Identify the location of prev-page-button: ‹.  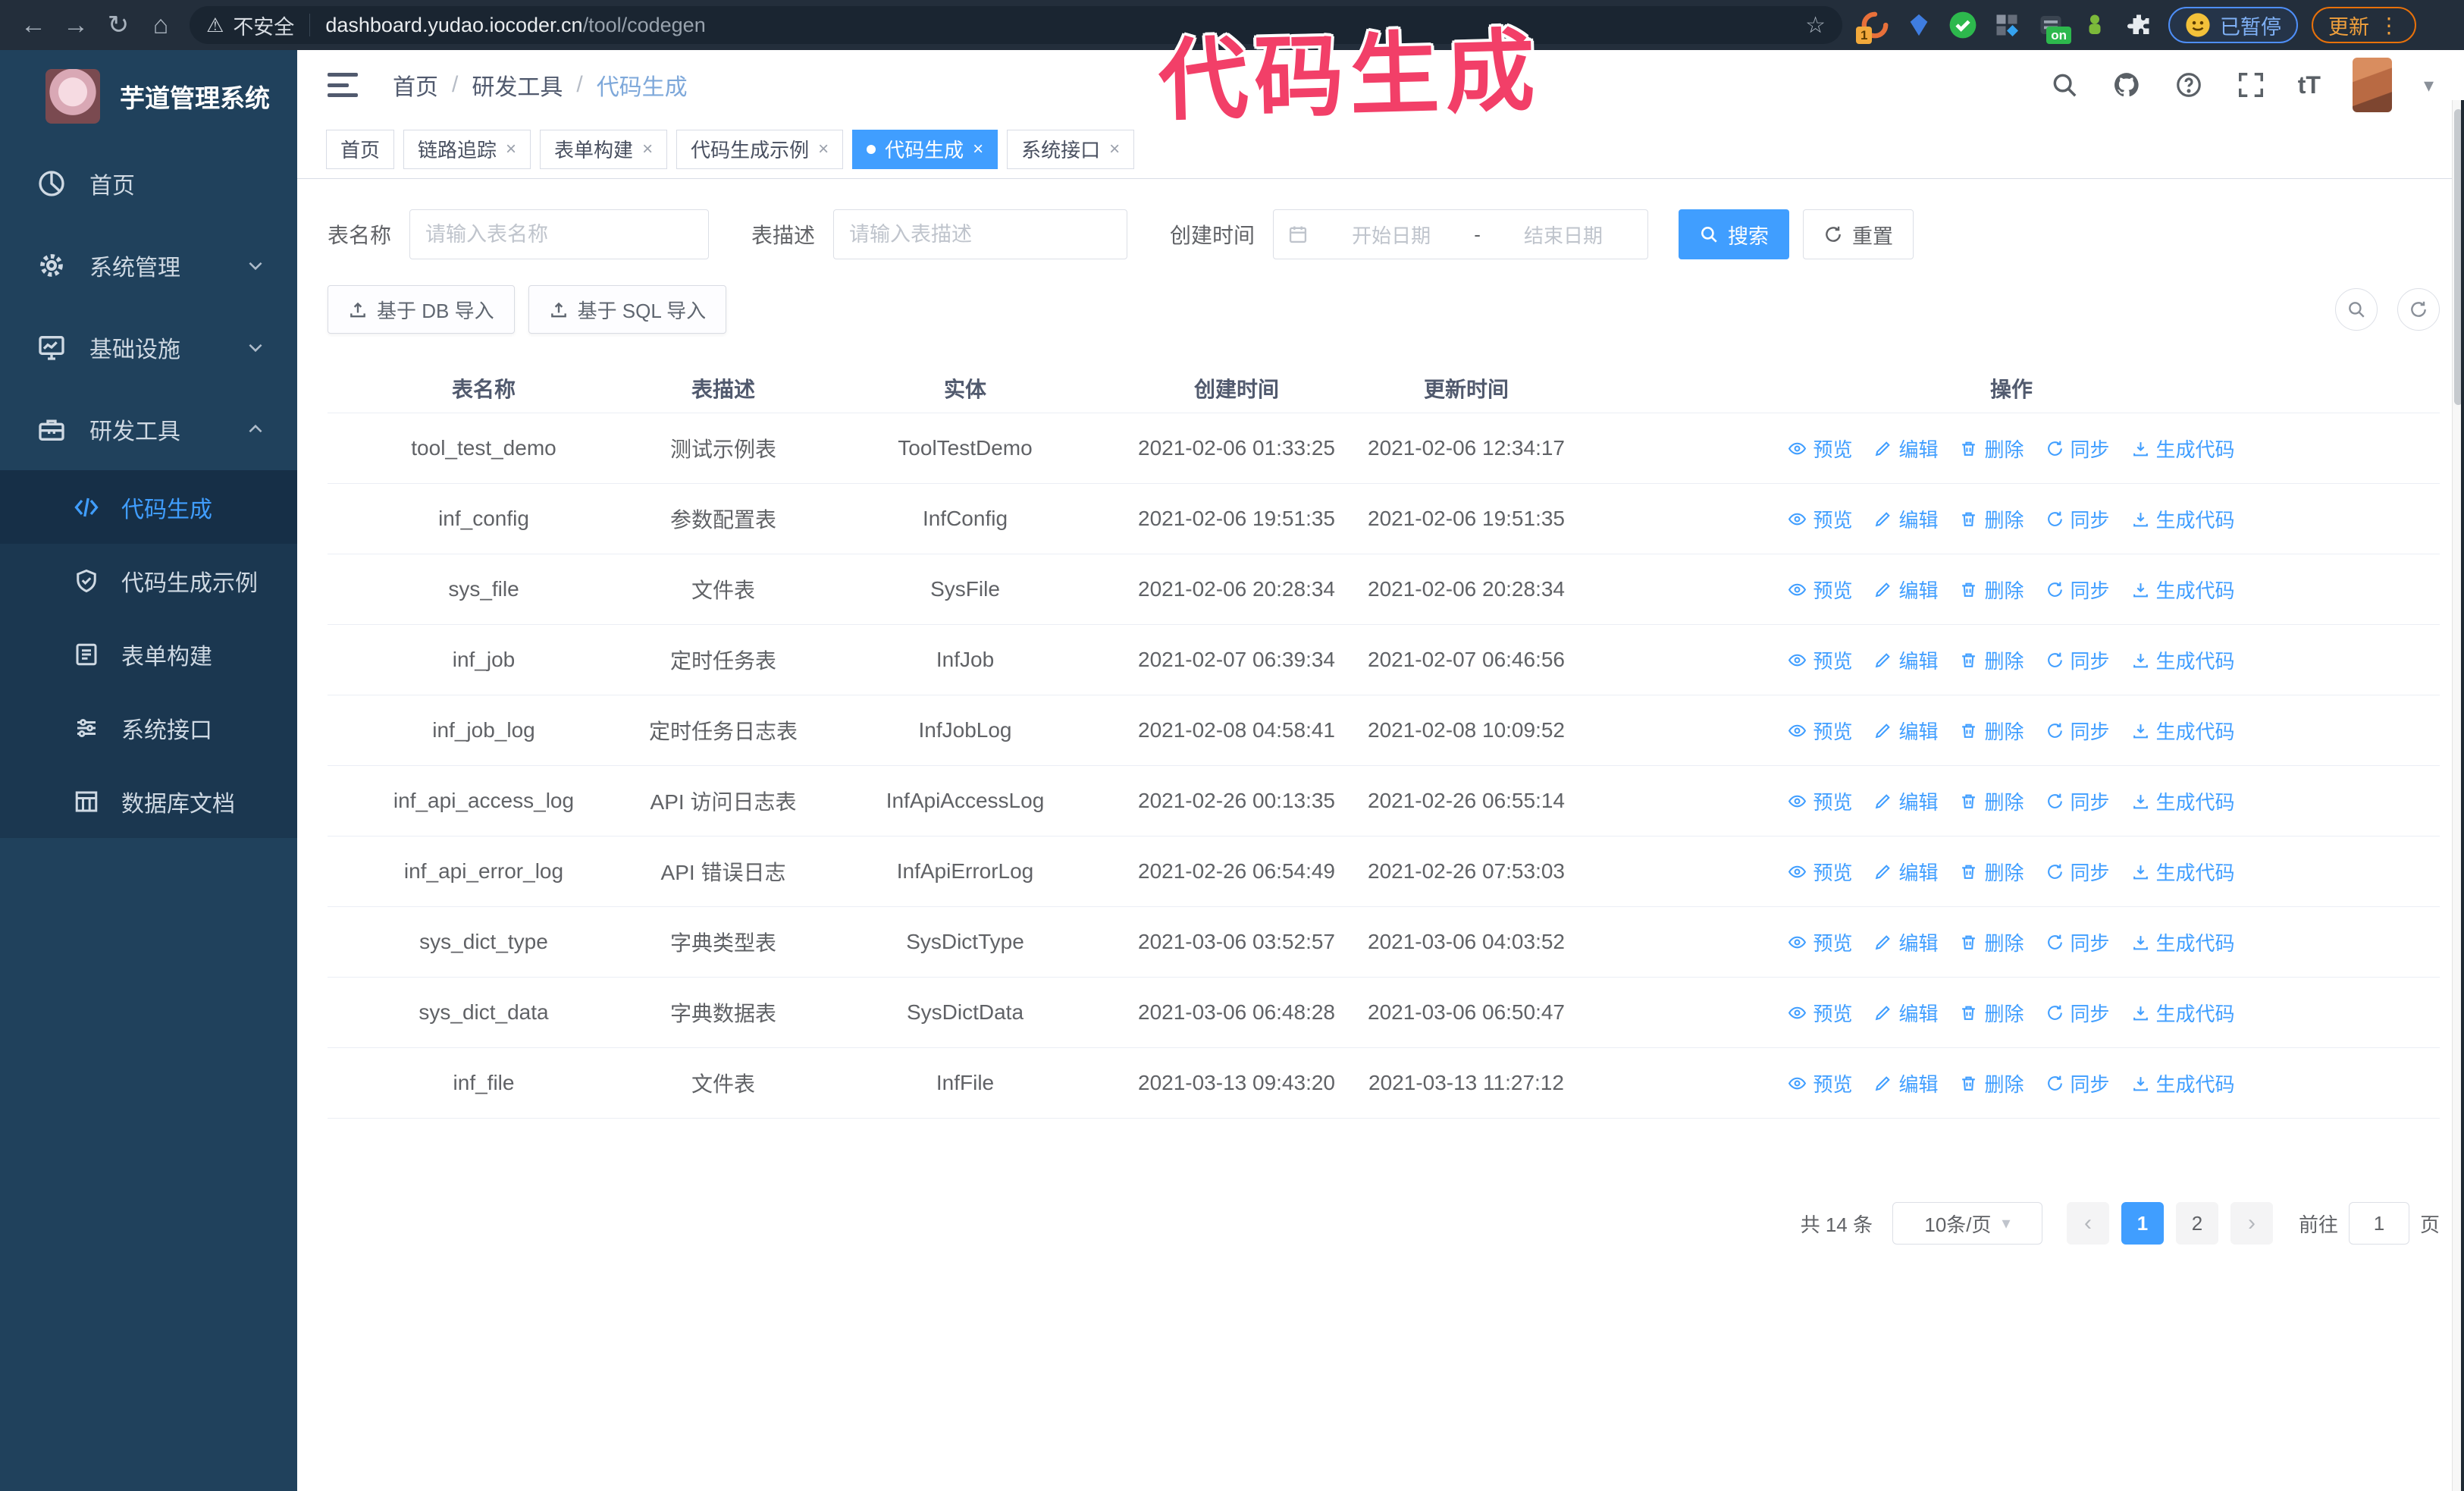
(2087, 1223).